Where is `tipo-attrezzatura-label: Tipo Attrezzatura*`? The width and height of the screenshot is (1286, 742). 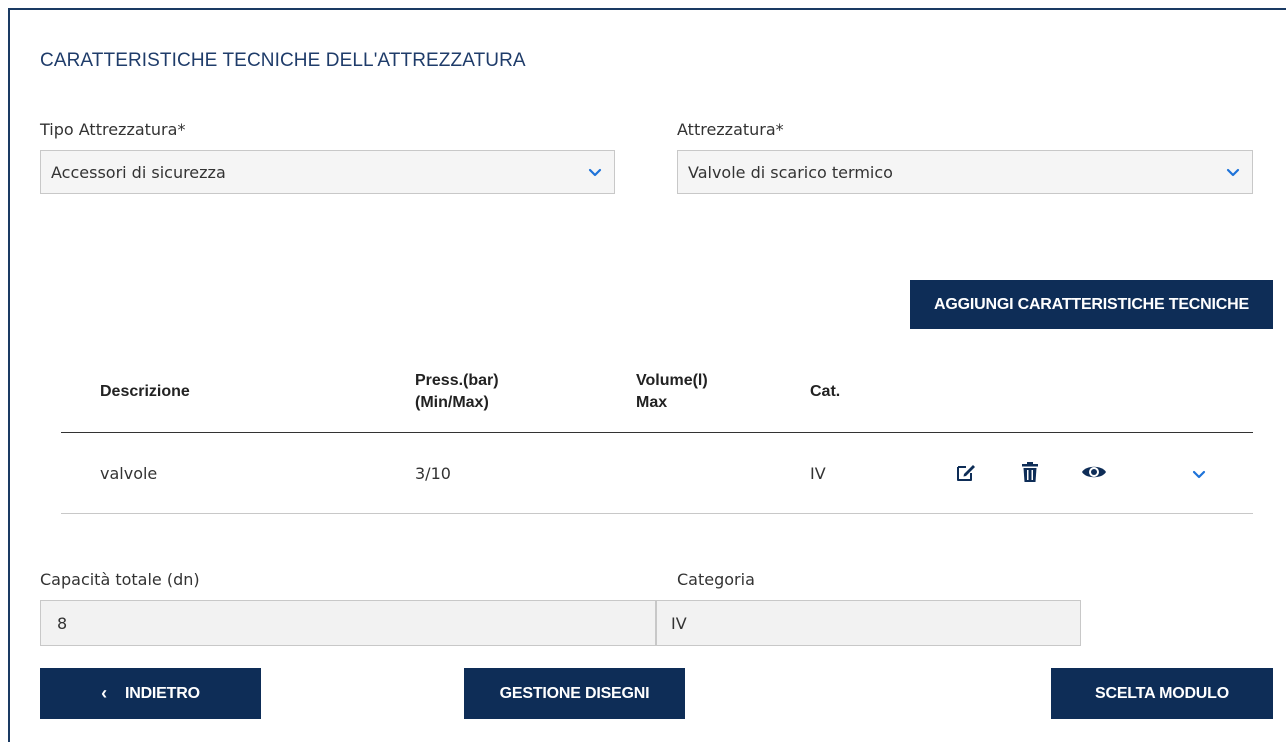
tipo-attrezzatura-label: Tipo Attrezzatura* is located at coordinates (113, 129).